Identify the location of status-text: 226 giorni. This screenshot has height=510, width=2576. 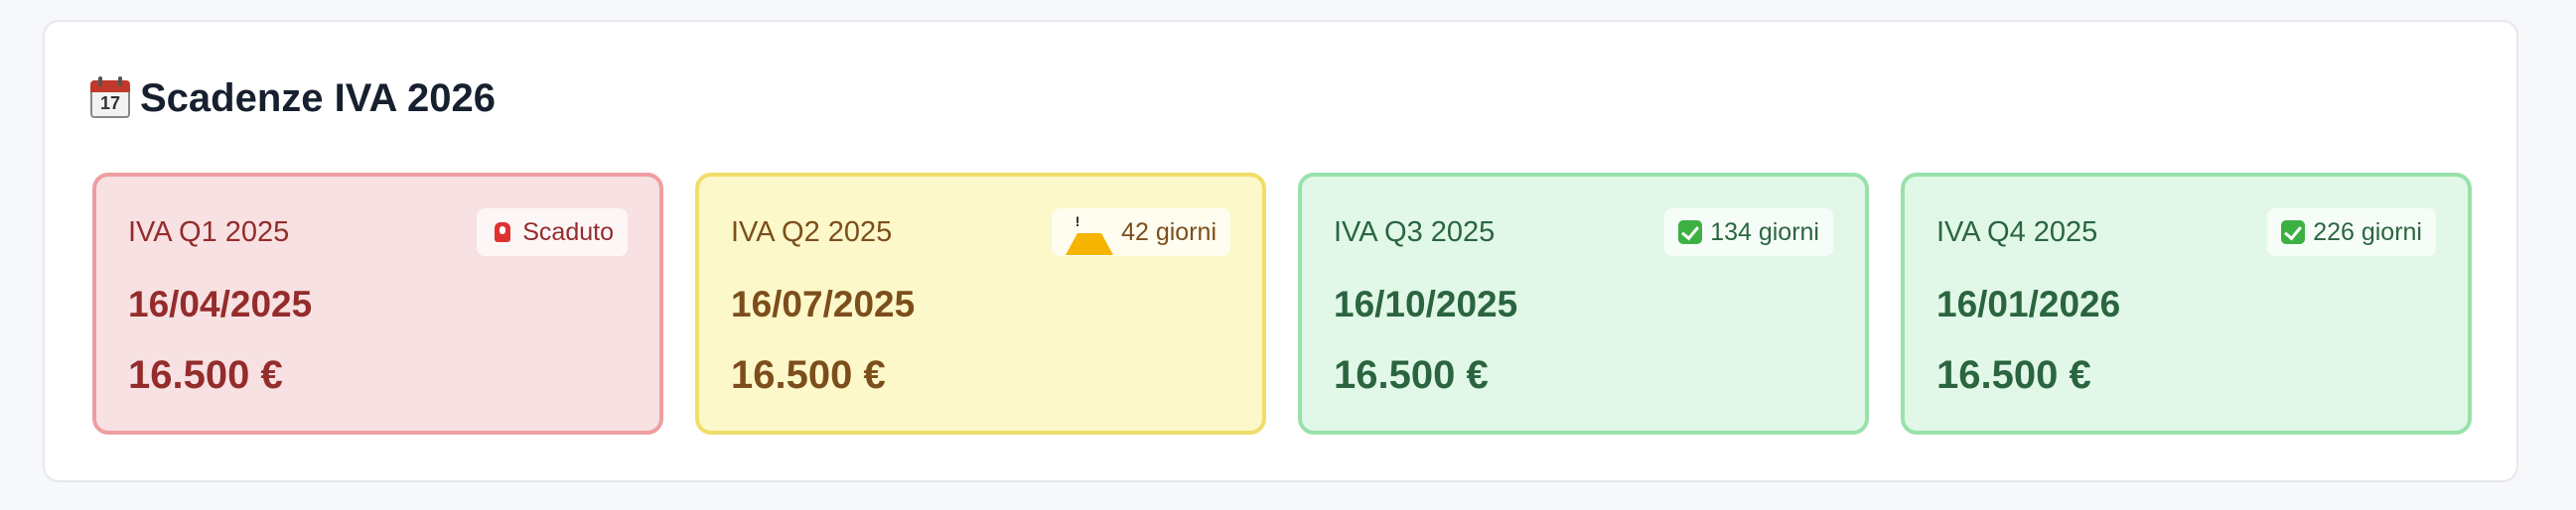
(2368, 231).